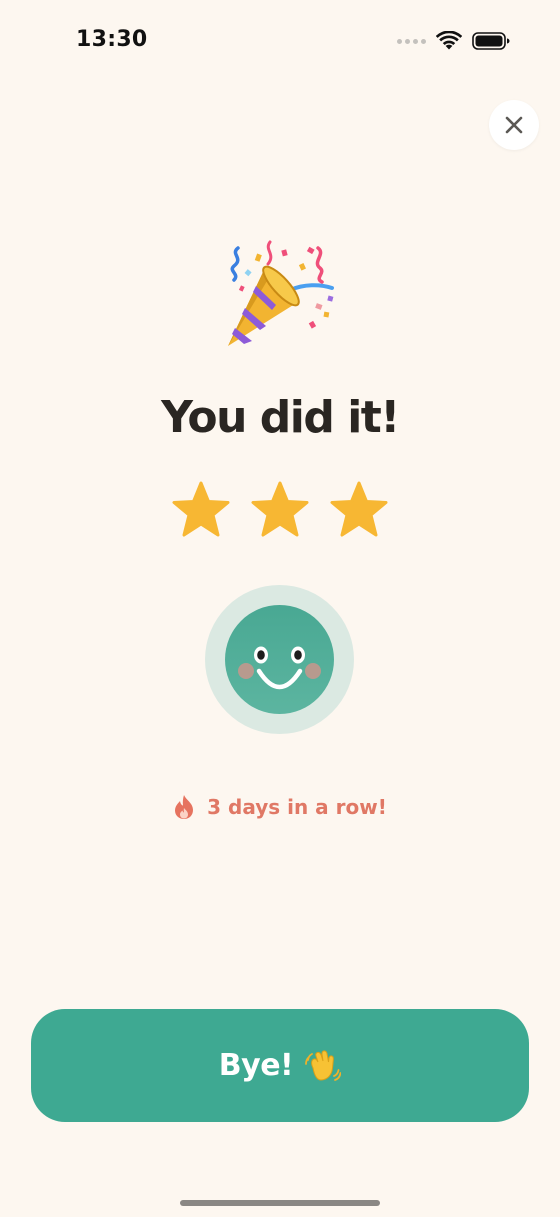 This screenshot has height=1217, width=560. What do you see at coordinates (411, 41) in the screenshot?
I see `cellular-dots-icon` at bounding box center [411, 41].